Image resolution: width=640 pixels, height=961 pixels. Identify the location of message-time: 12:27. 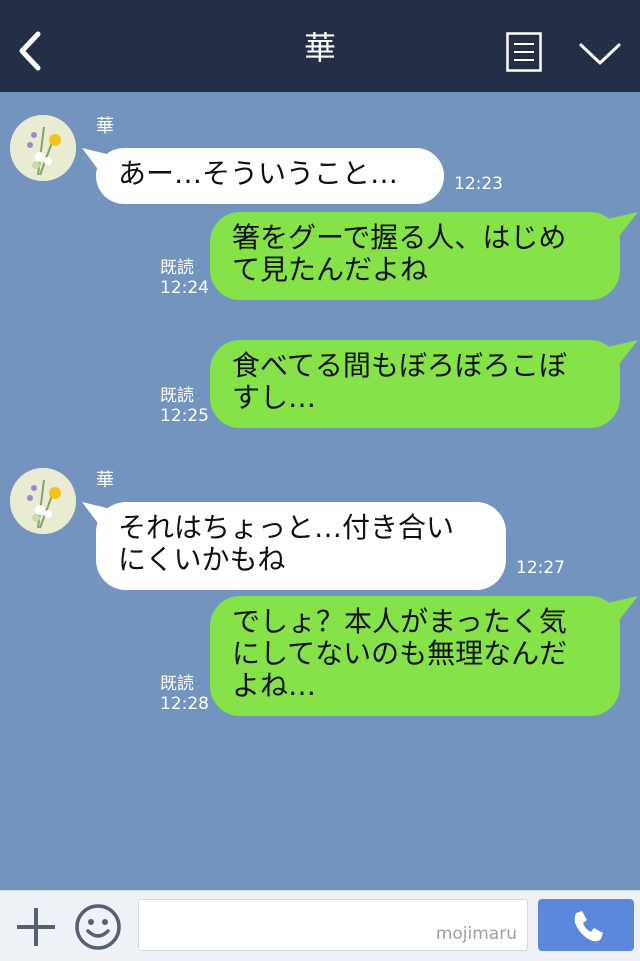
(540, 568).